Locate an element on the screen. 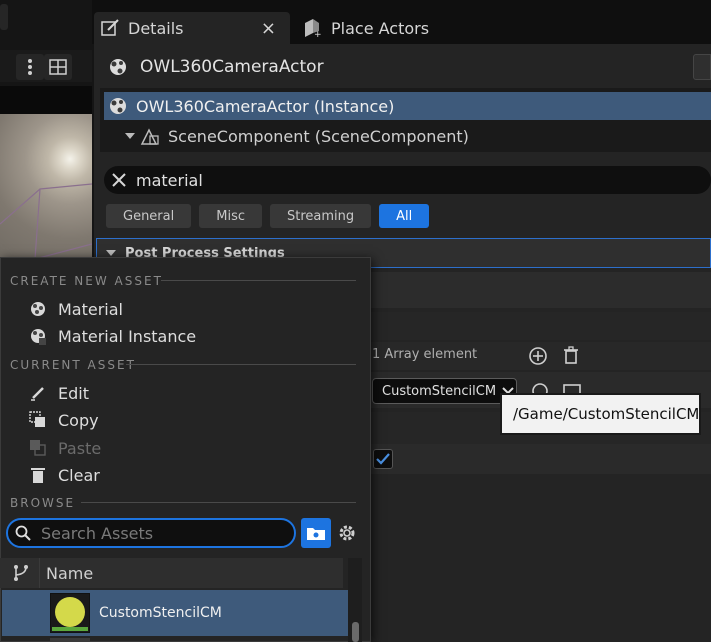  asset-list-item: CustomStencilCM is located at coordinates (175, 613).